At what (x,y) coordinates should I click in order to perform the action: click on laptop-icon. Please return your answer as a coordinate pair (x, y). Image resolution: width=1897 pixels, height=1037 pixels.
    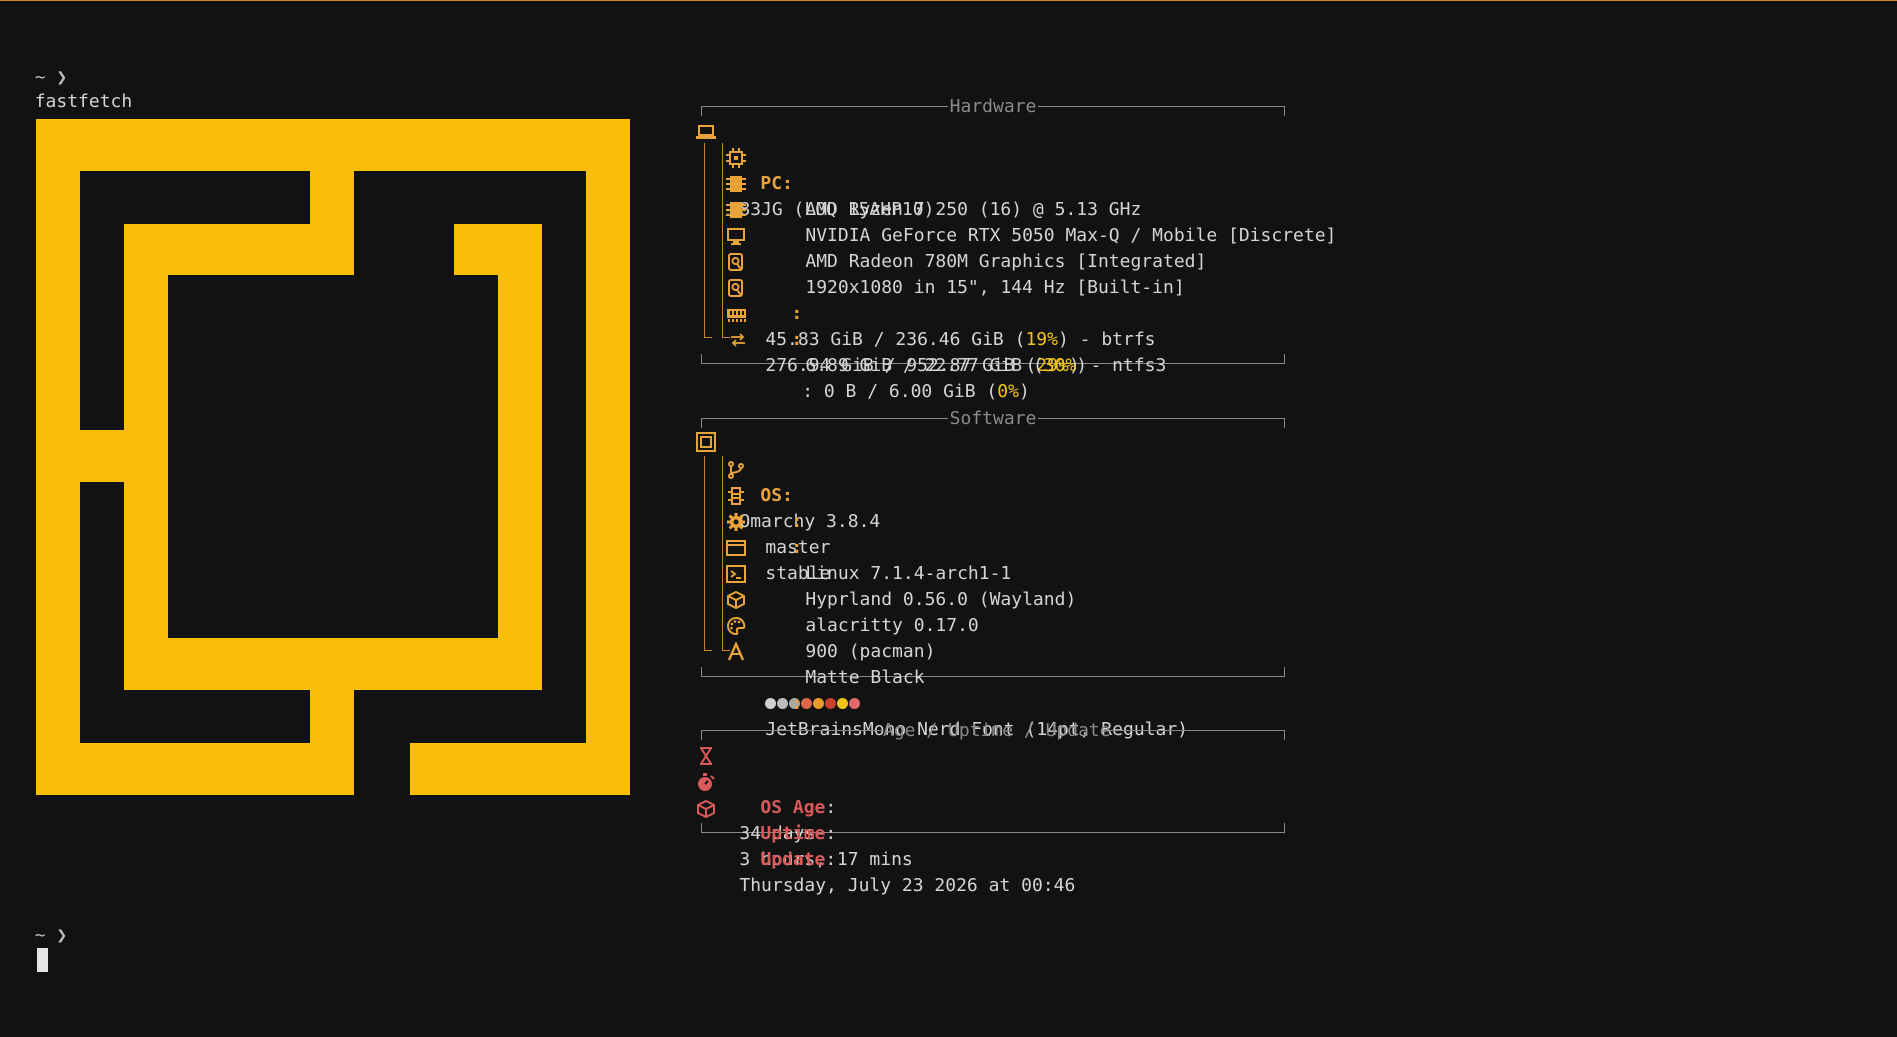
    Looking at the image, I should click on (706, 132).